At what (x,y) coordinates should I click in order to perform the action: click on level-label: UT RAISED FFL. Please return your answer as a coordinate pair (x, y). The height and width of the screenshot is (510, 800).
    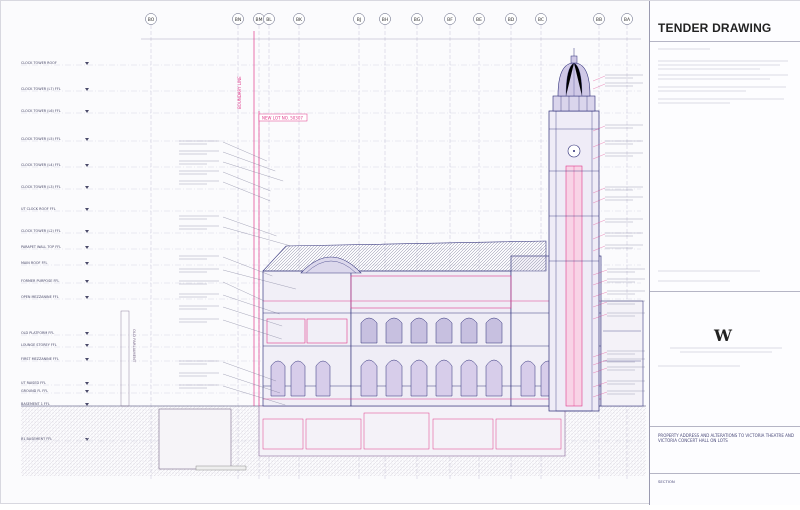
    Looking at the image, I should click on (33, 383).